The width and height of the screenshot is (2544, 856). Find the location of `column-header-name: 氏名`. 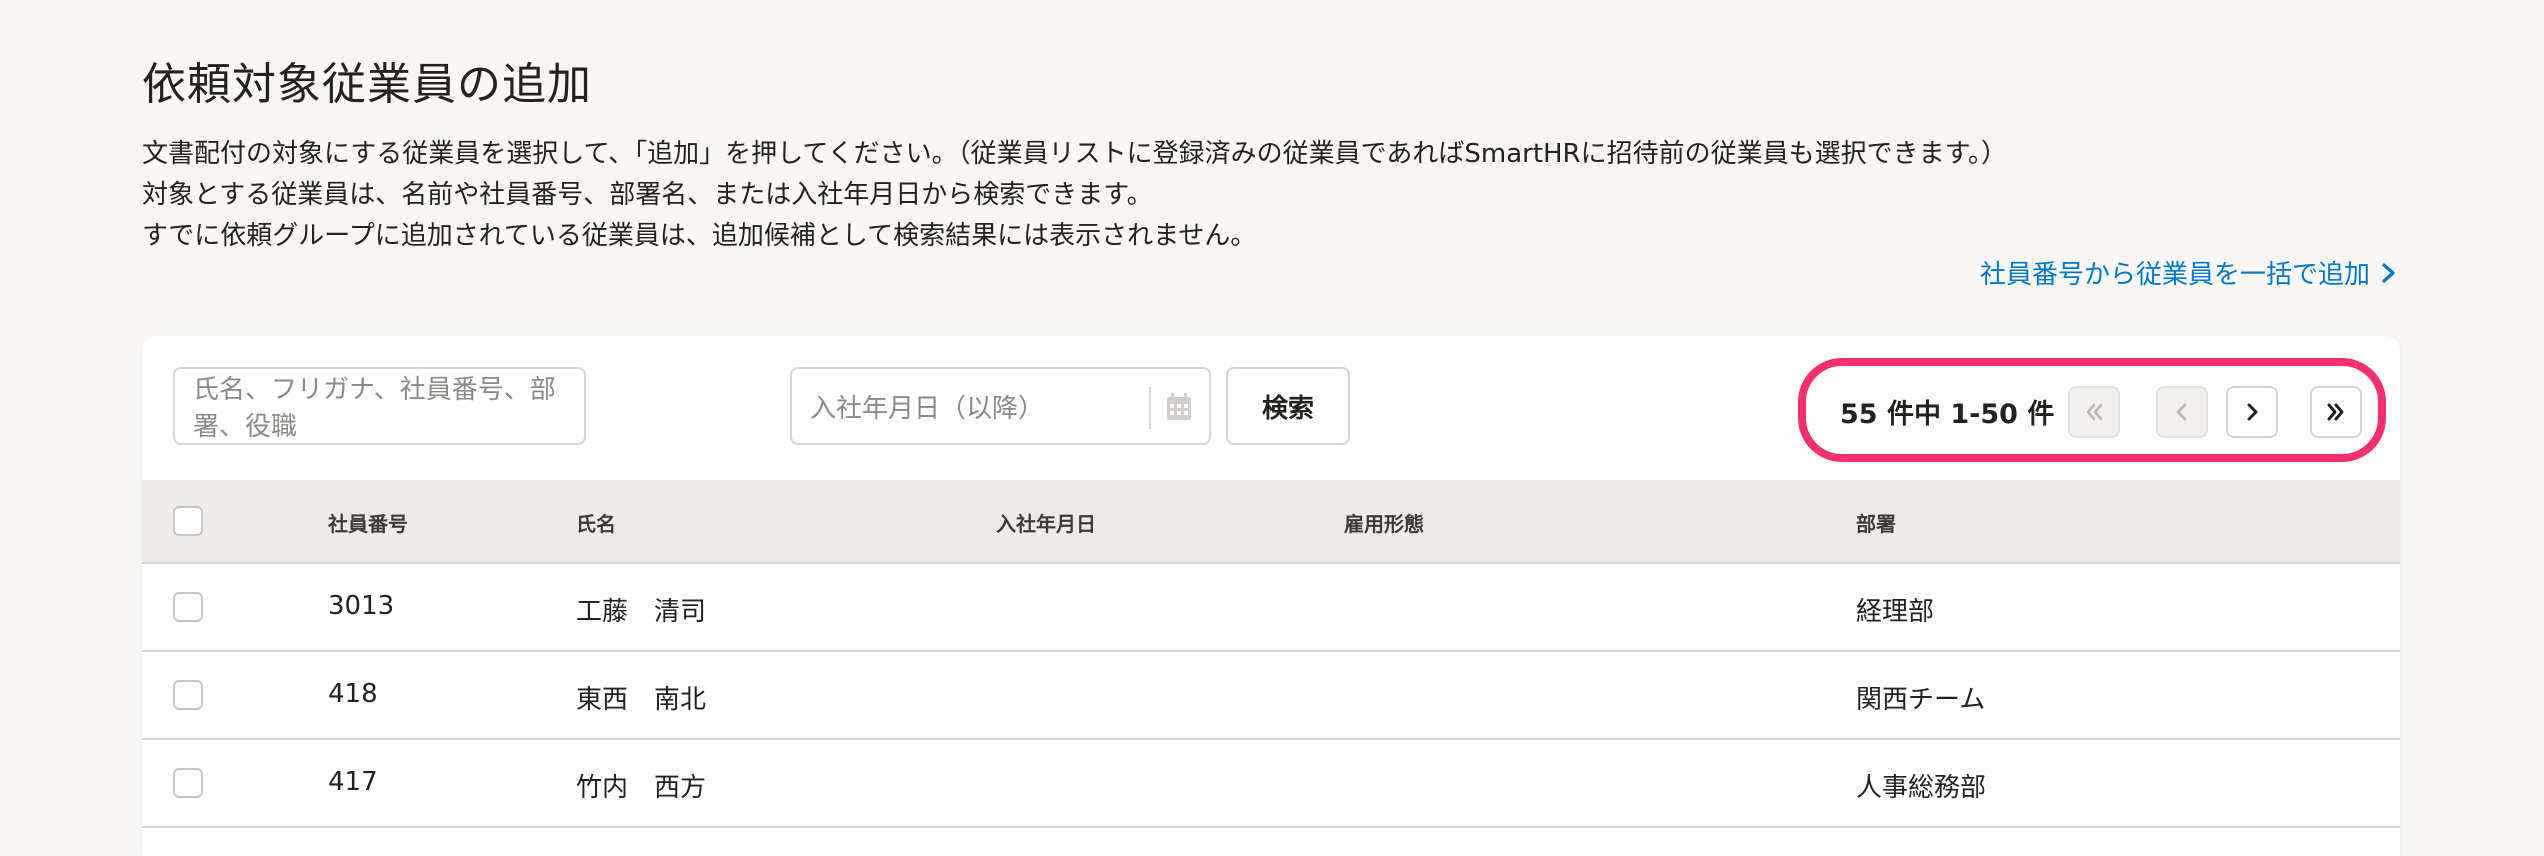

column-header-name: 氏名 is located at coordinates (596, 522).